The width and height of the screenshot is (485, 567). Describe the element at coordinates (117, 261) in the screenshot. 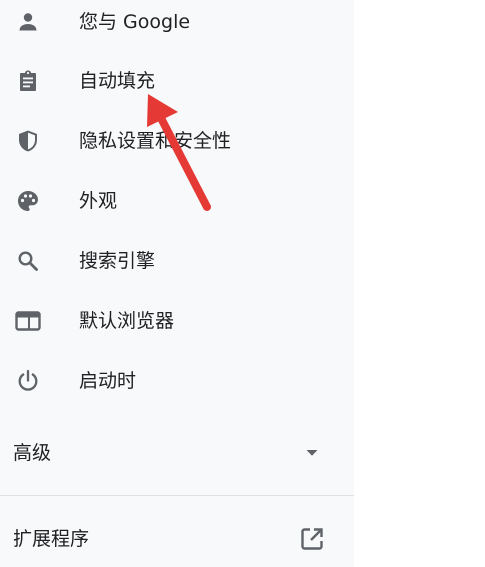

I see `sidebar-item-label: 搜索引擎` at that location.